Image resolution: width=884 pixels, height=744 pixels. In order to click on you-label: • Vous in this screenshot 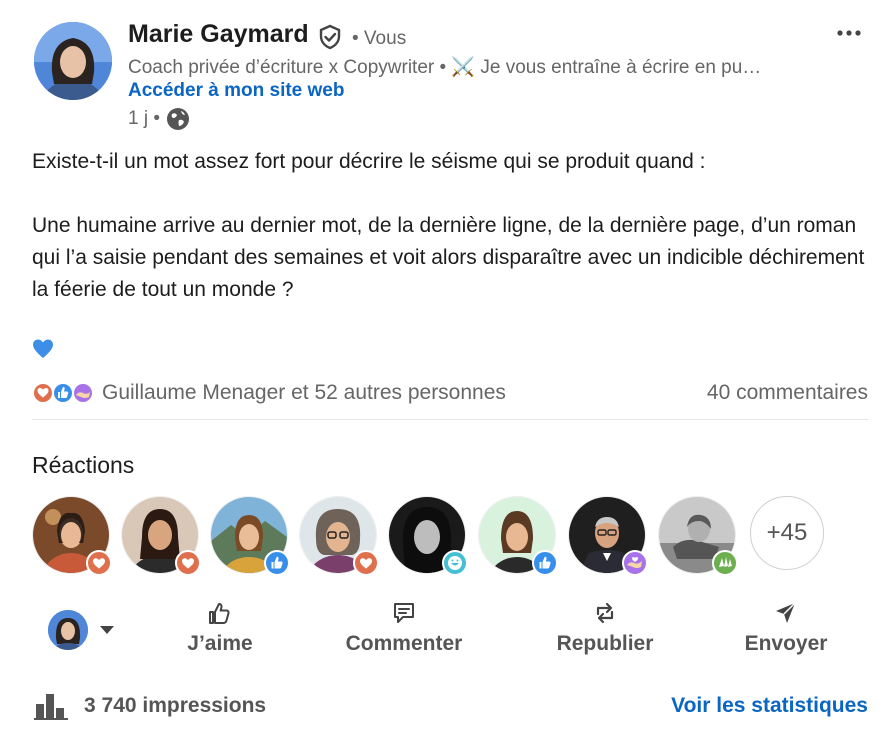, I will do `click(379, 38)`.